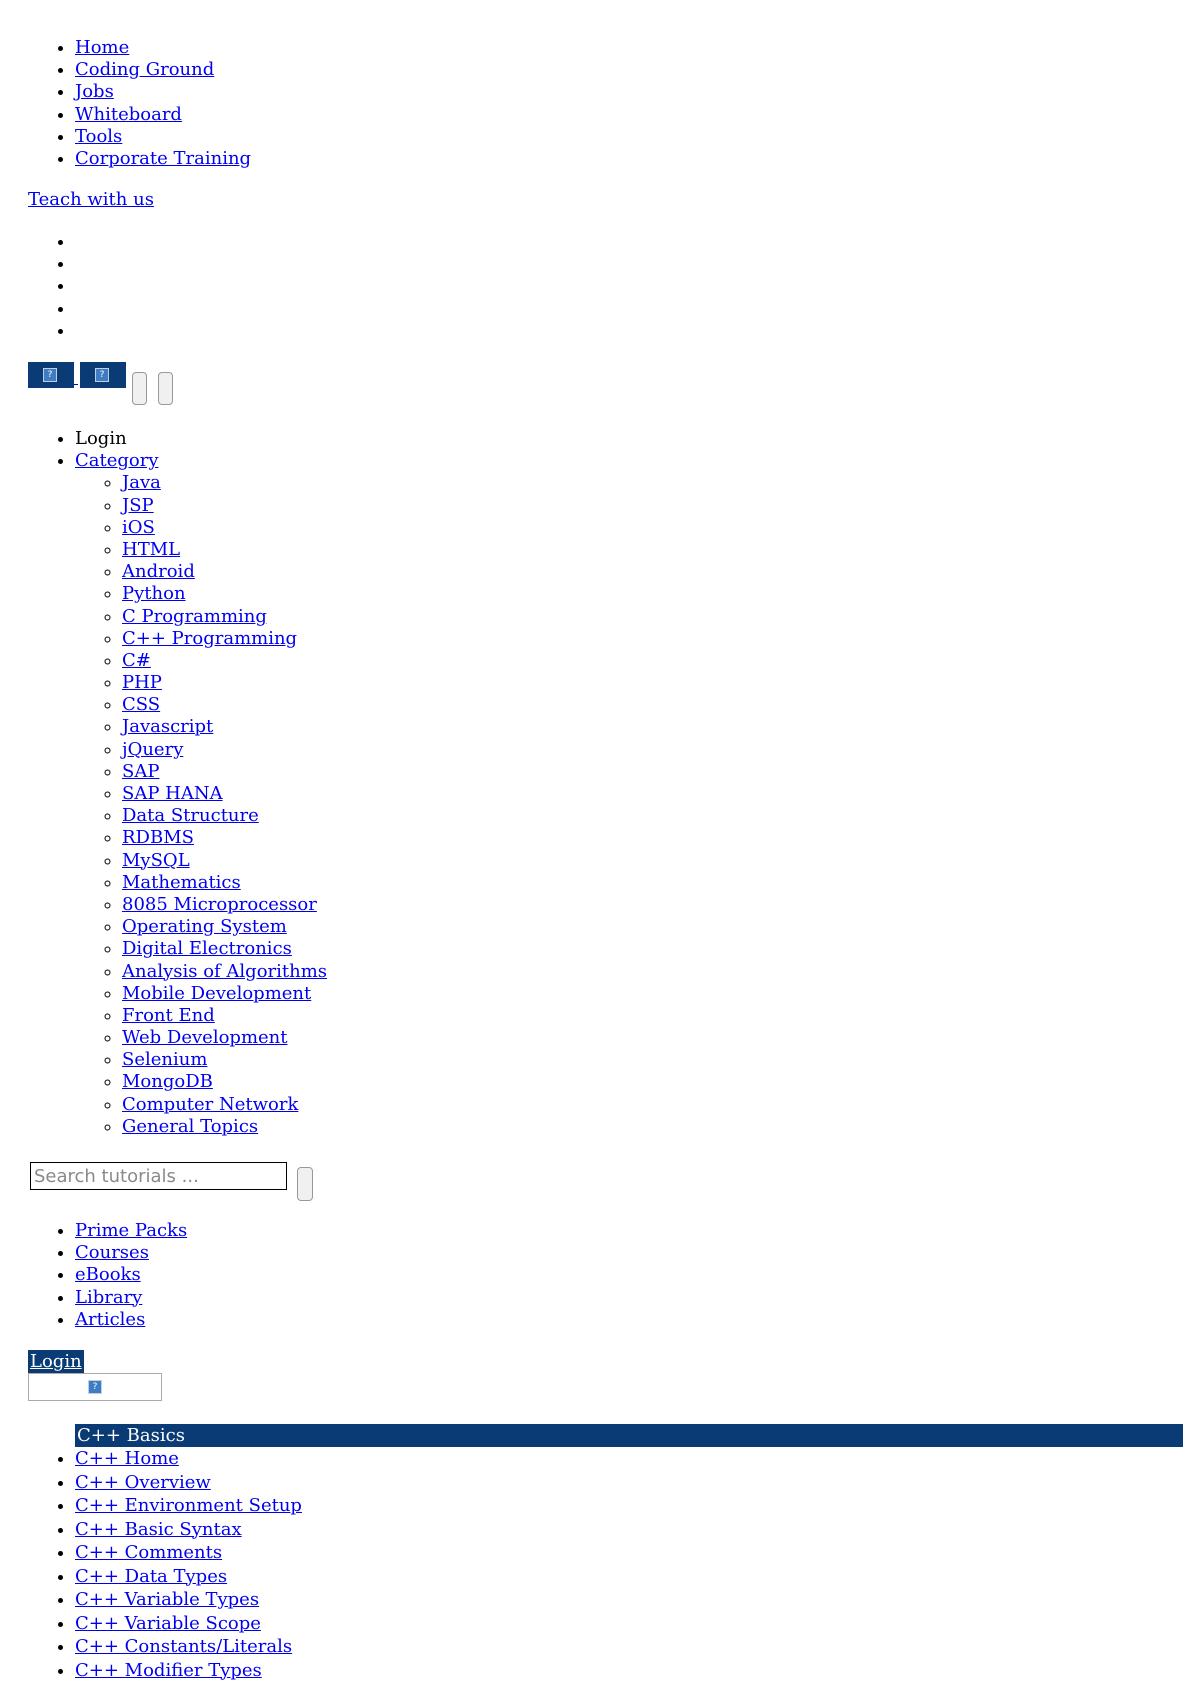 This screenshot has height=1698, width=1200. What do you see at coordinates (168, 1015) in the screenshot?
I see `category-link-front-end: Front End` at bounding box center [168, 1015].